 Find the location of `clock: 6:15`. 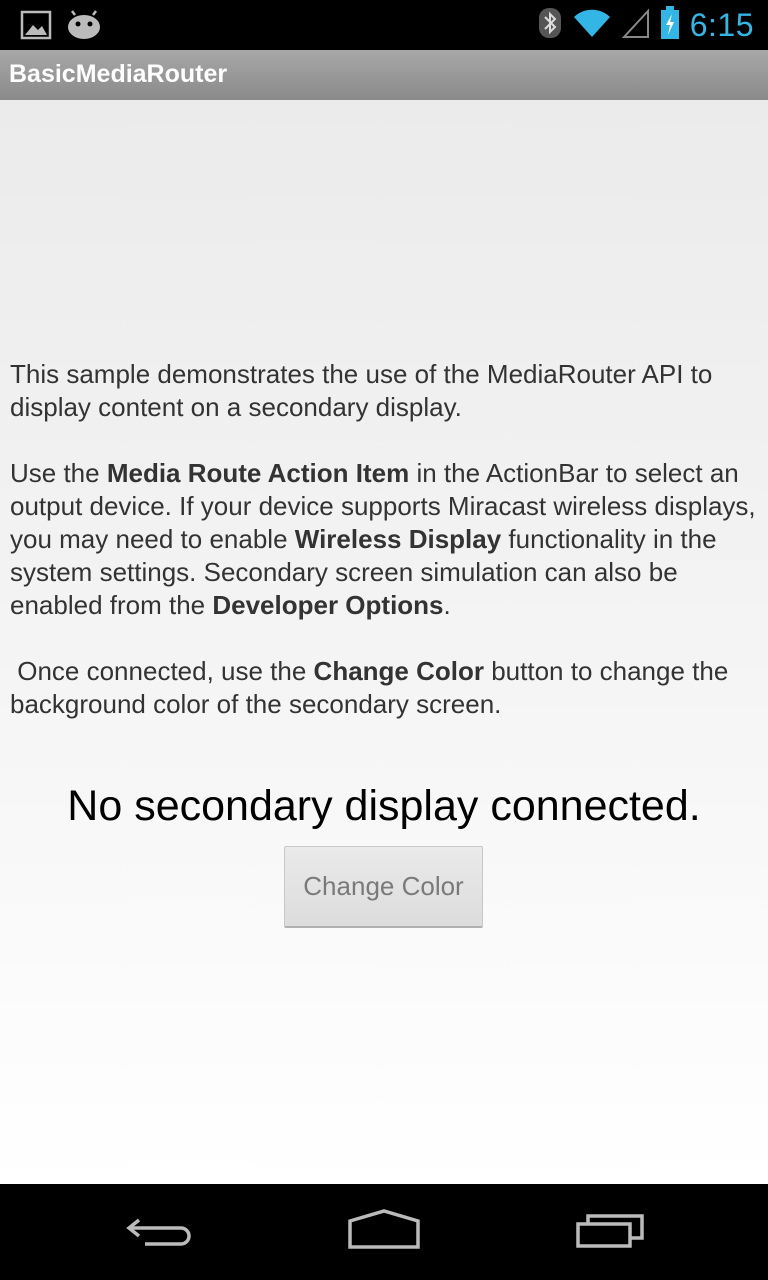

clock: 6:15 is located at coordinates (721, 24).